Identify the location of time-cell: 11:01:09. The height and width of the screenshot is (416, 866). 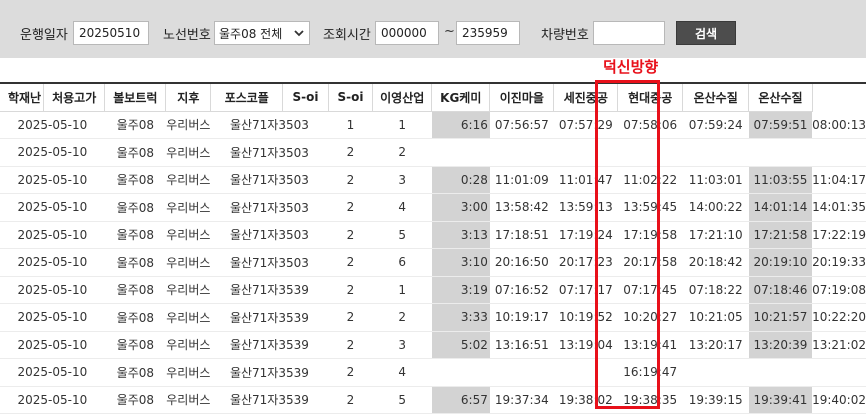
(521, 180).